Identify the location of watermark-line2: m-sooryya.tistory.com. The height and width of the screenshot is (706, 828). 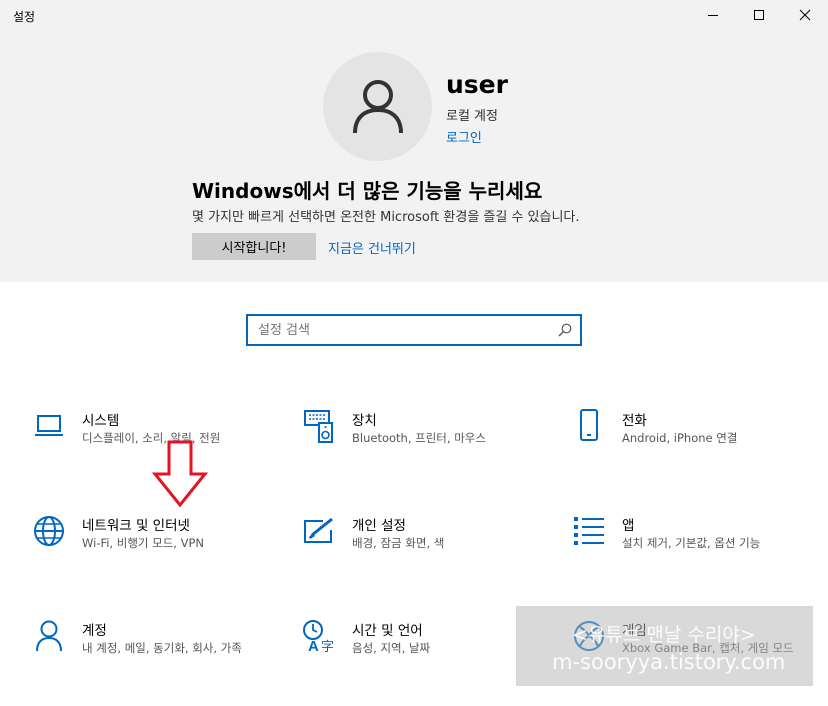
(669, 662).